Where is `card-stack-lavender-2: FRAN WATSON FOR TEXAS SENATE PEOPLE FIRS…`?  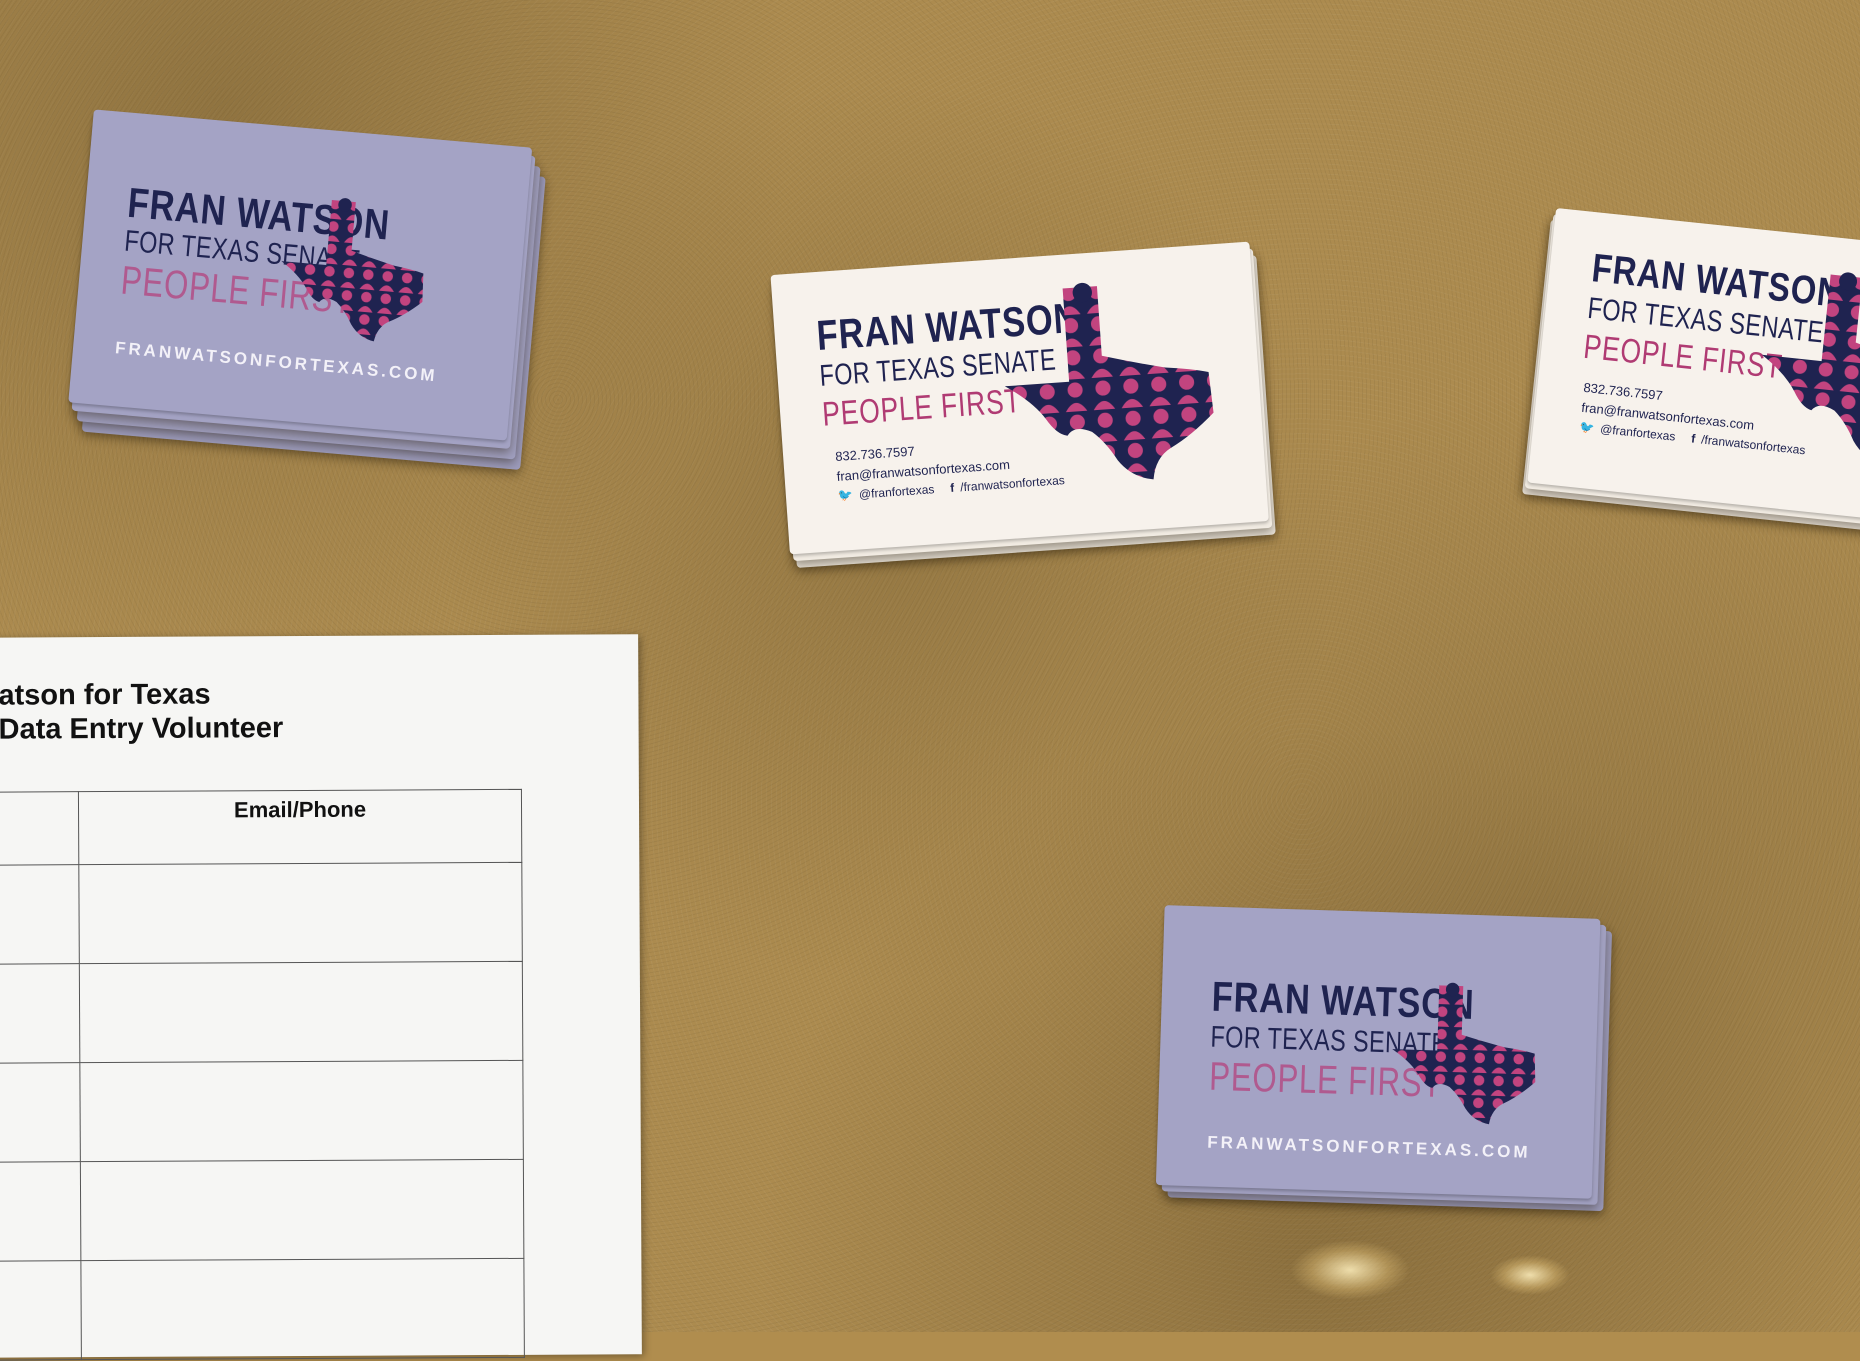
card-stack-lavender-2: FRAN WATSON FOR TEXAS SENATE PEOPLE FIRS… is located at coordinates (1384, 1058).